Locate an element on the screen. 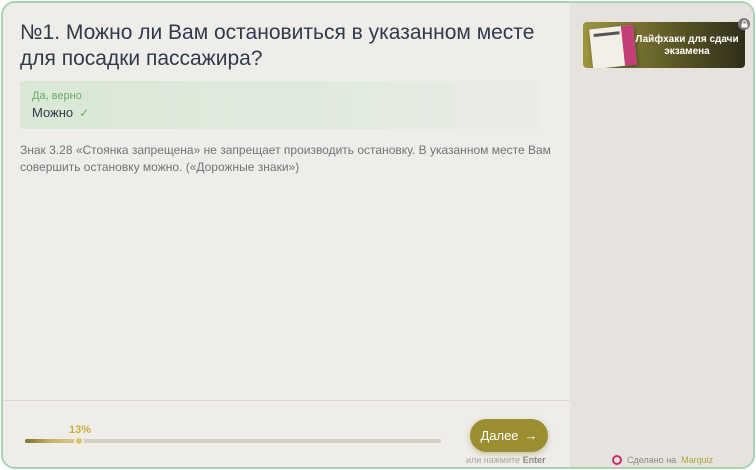 The image size is (756, 470). progress-fill is located at coordinates (52, 441).